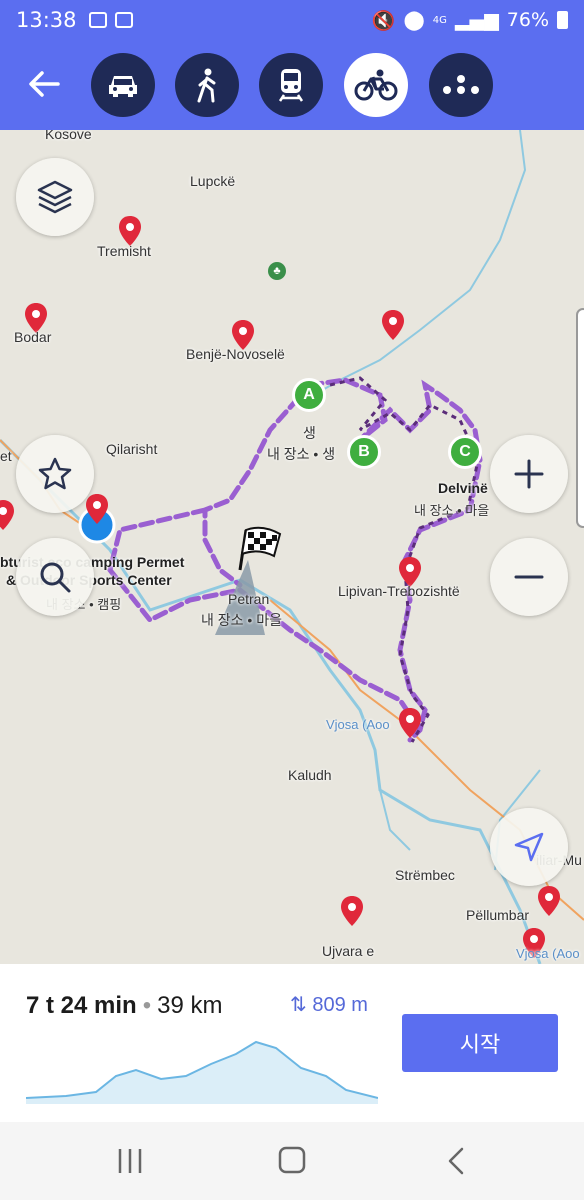  I want to click on waypoint-a: A, so click(309, 395).